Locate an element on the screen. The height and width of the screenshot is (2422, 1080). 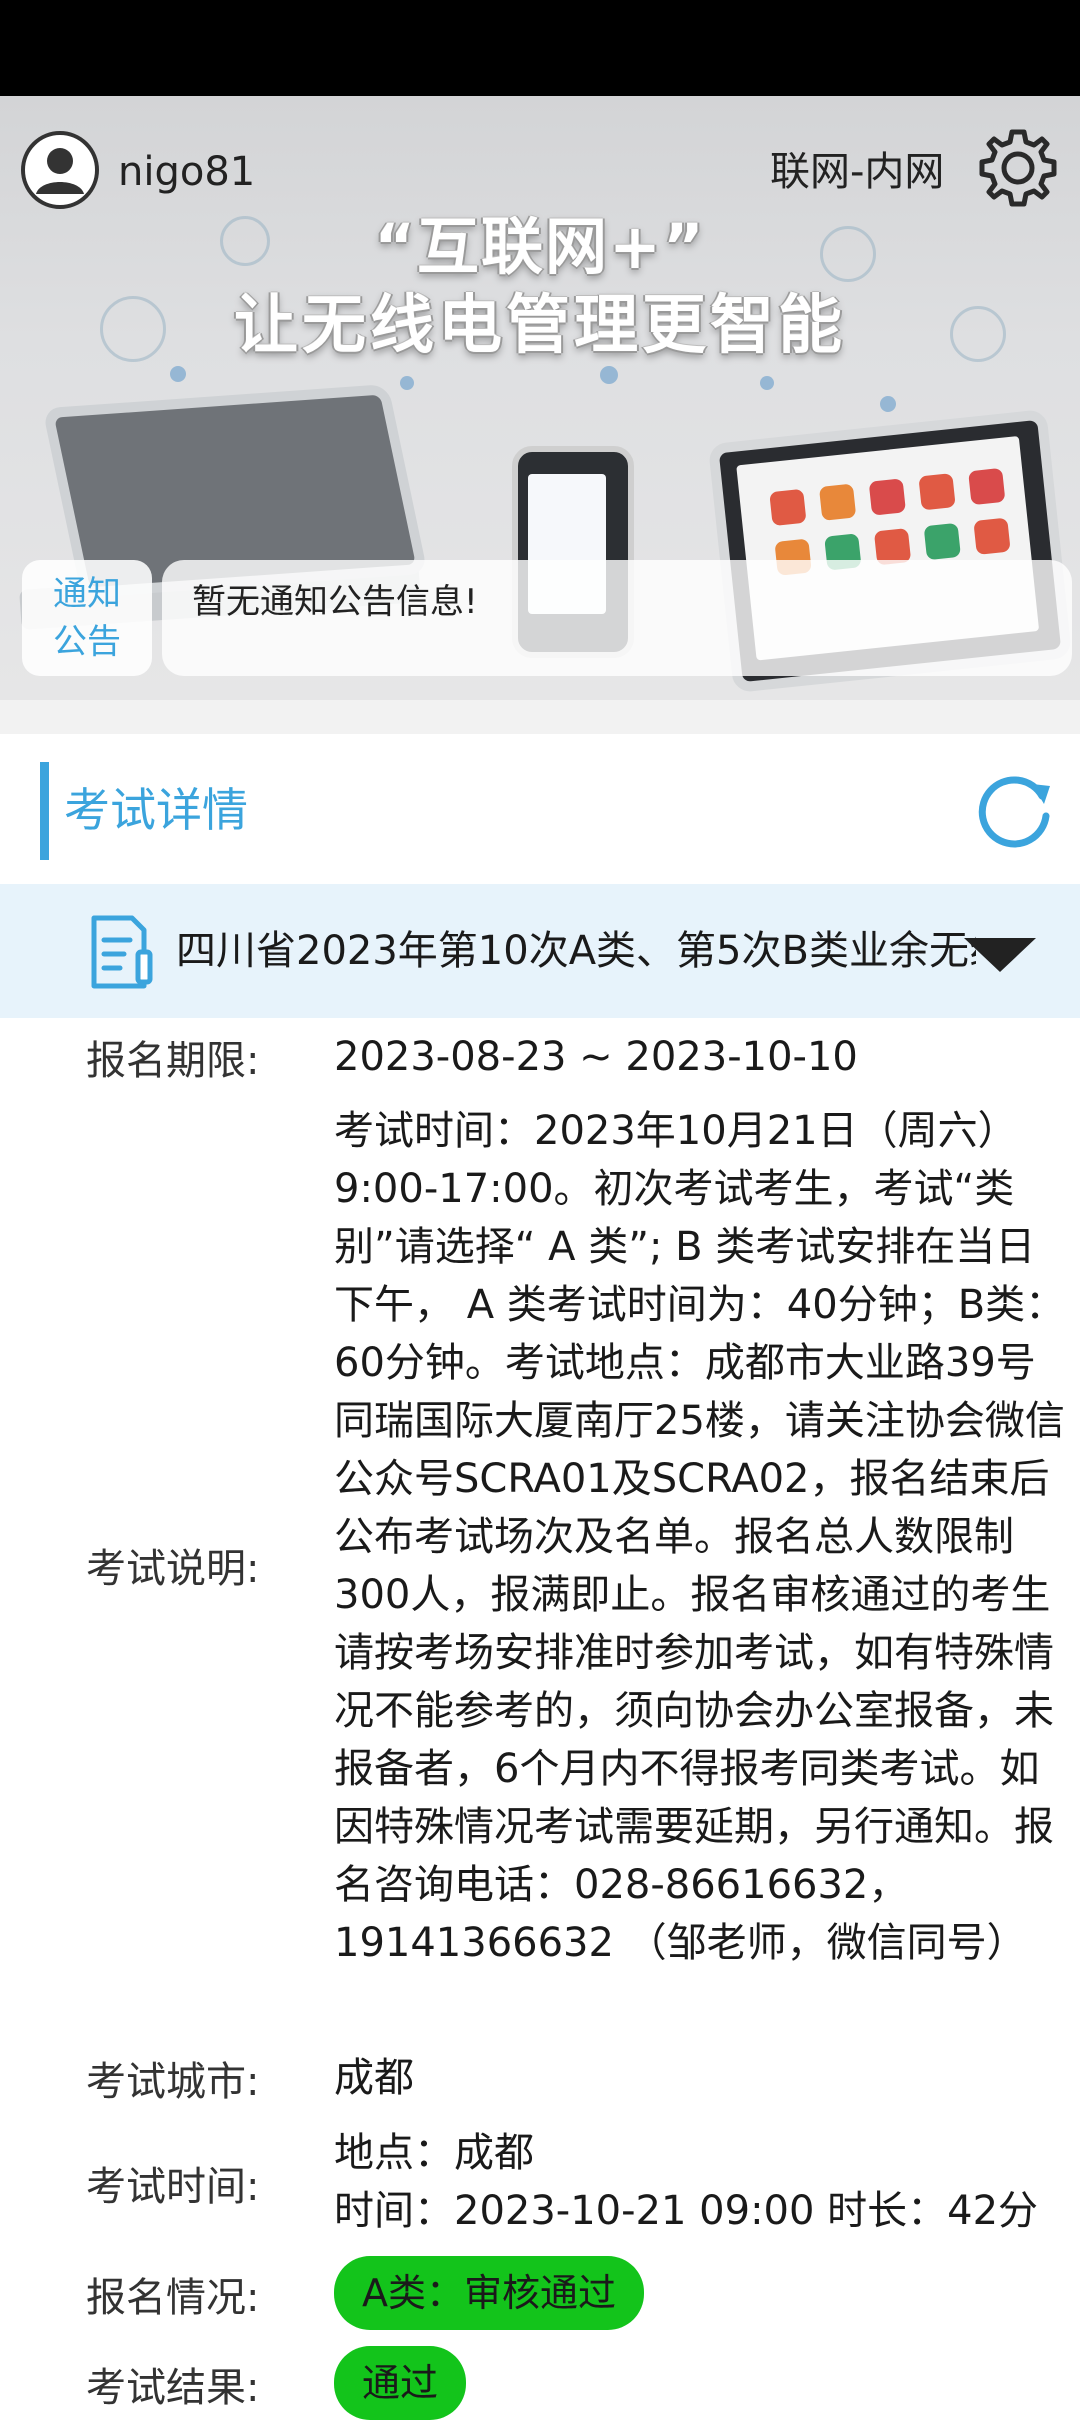
triangle-down-icon is located at coordinates (1000, 954).